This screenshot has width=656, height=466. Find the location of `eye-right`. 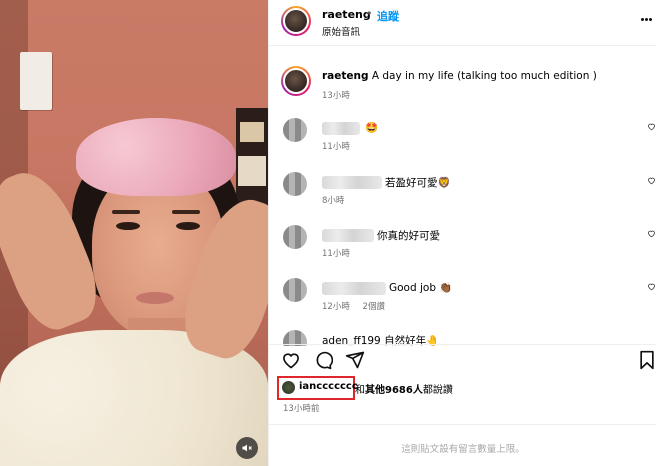

eye-right is located at coordinates (188, 226).